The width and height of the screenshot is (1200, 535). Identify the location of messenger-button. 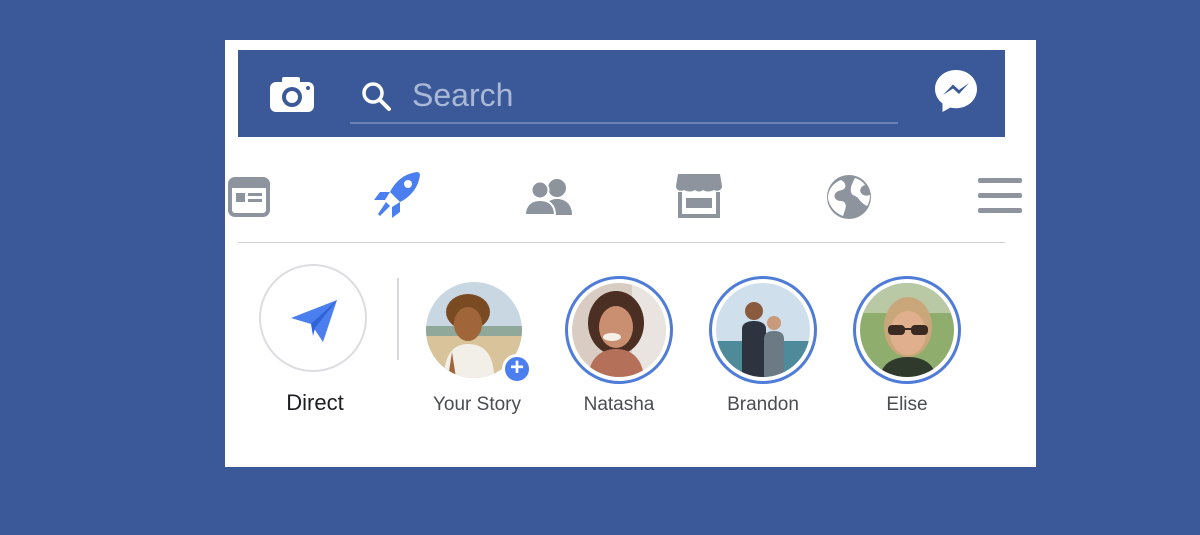
(956, 91).